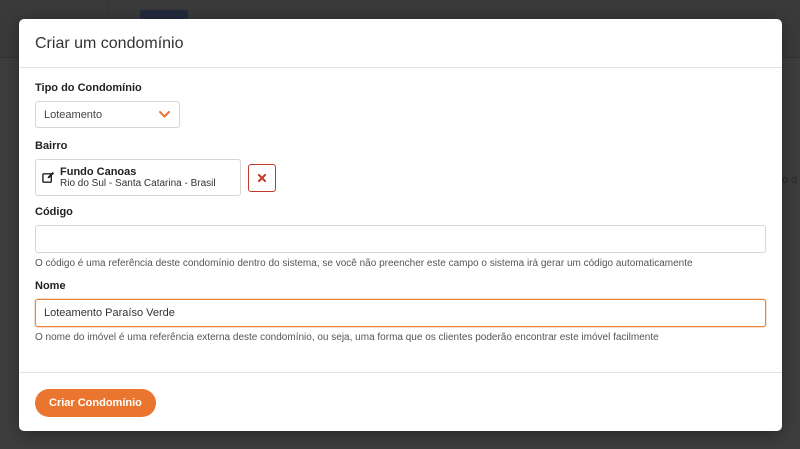 This screenshot has width=800, height=449. I want to click on bairro-name: Fundo Canoas, so click(98, 171).